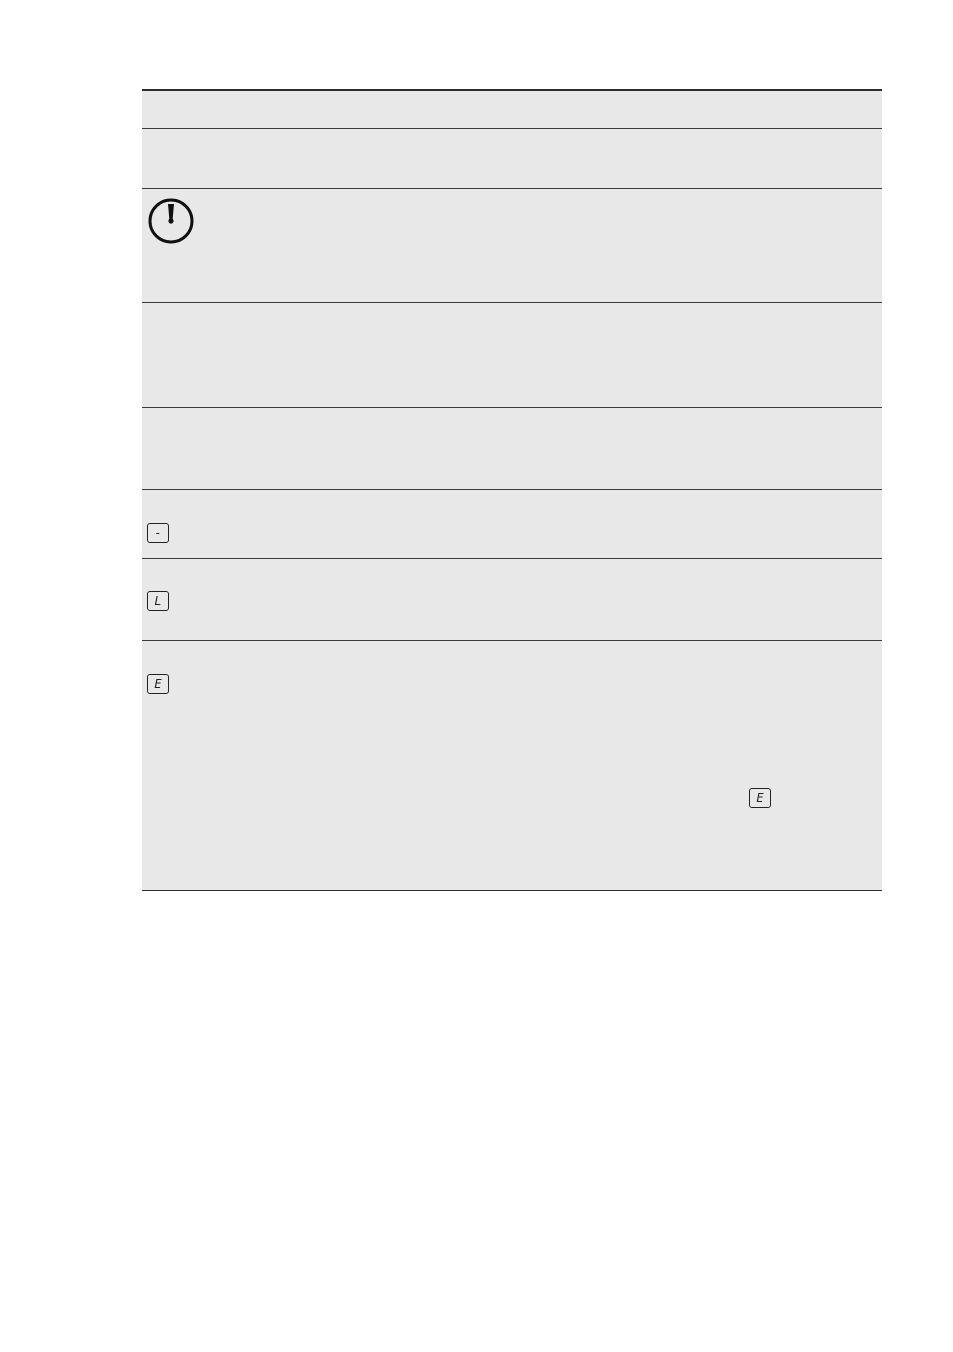 The width and height of the screenshot is (953, 1352). Describe the element at coordinates (512, 600) in the screenshot. I see `table-row: L` at that location.